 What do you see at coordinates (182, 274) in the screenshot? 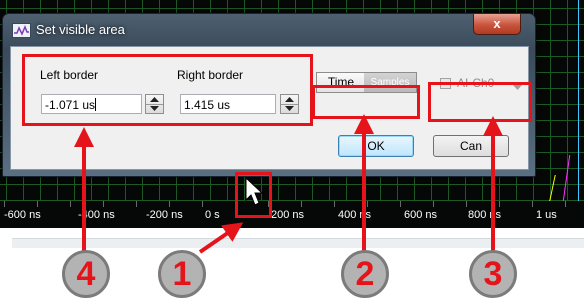
I see `callout-badge-1: 1` at bounding box center [182, 274].